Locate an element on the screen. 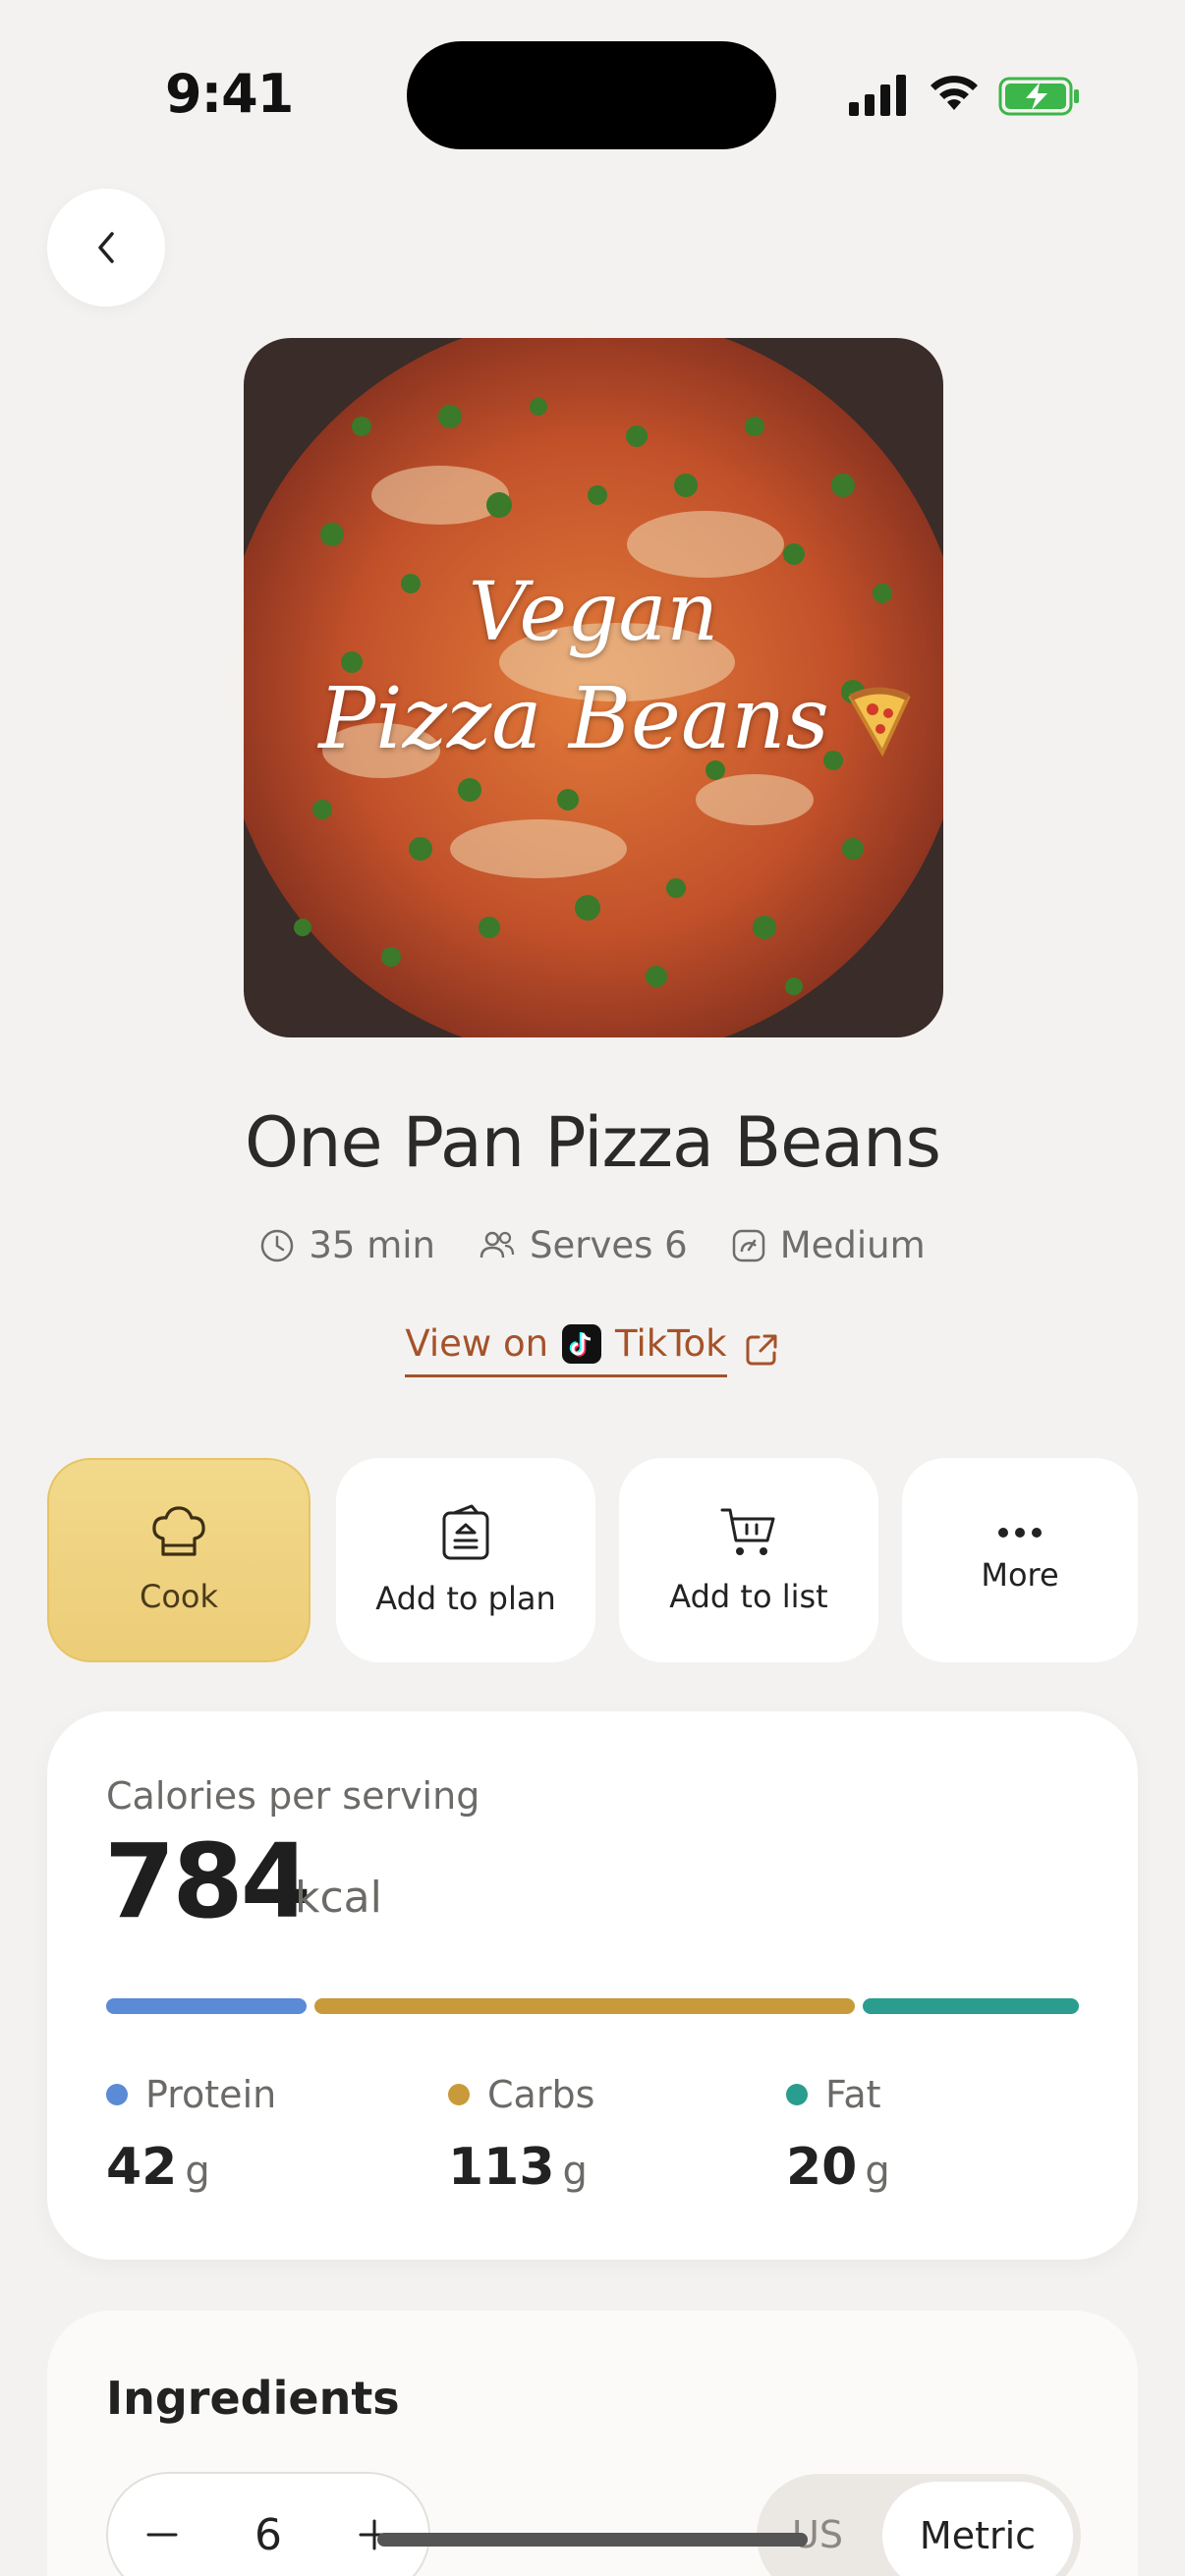 Image resolution: width=1185 pixels, height=2576 pixels. unit-toggle: US Metric is located at coordinates (919, 2525).